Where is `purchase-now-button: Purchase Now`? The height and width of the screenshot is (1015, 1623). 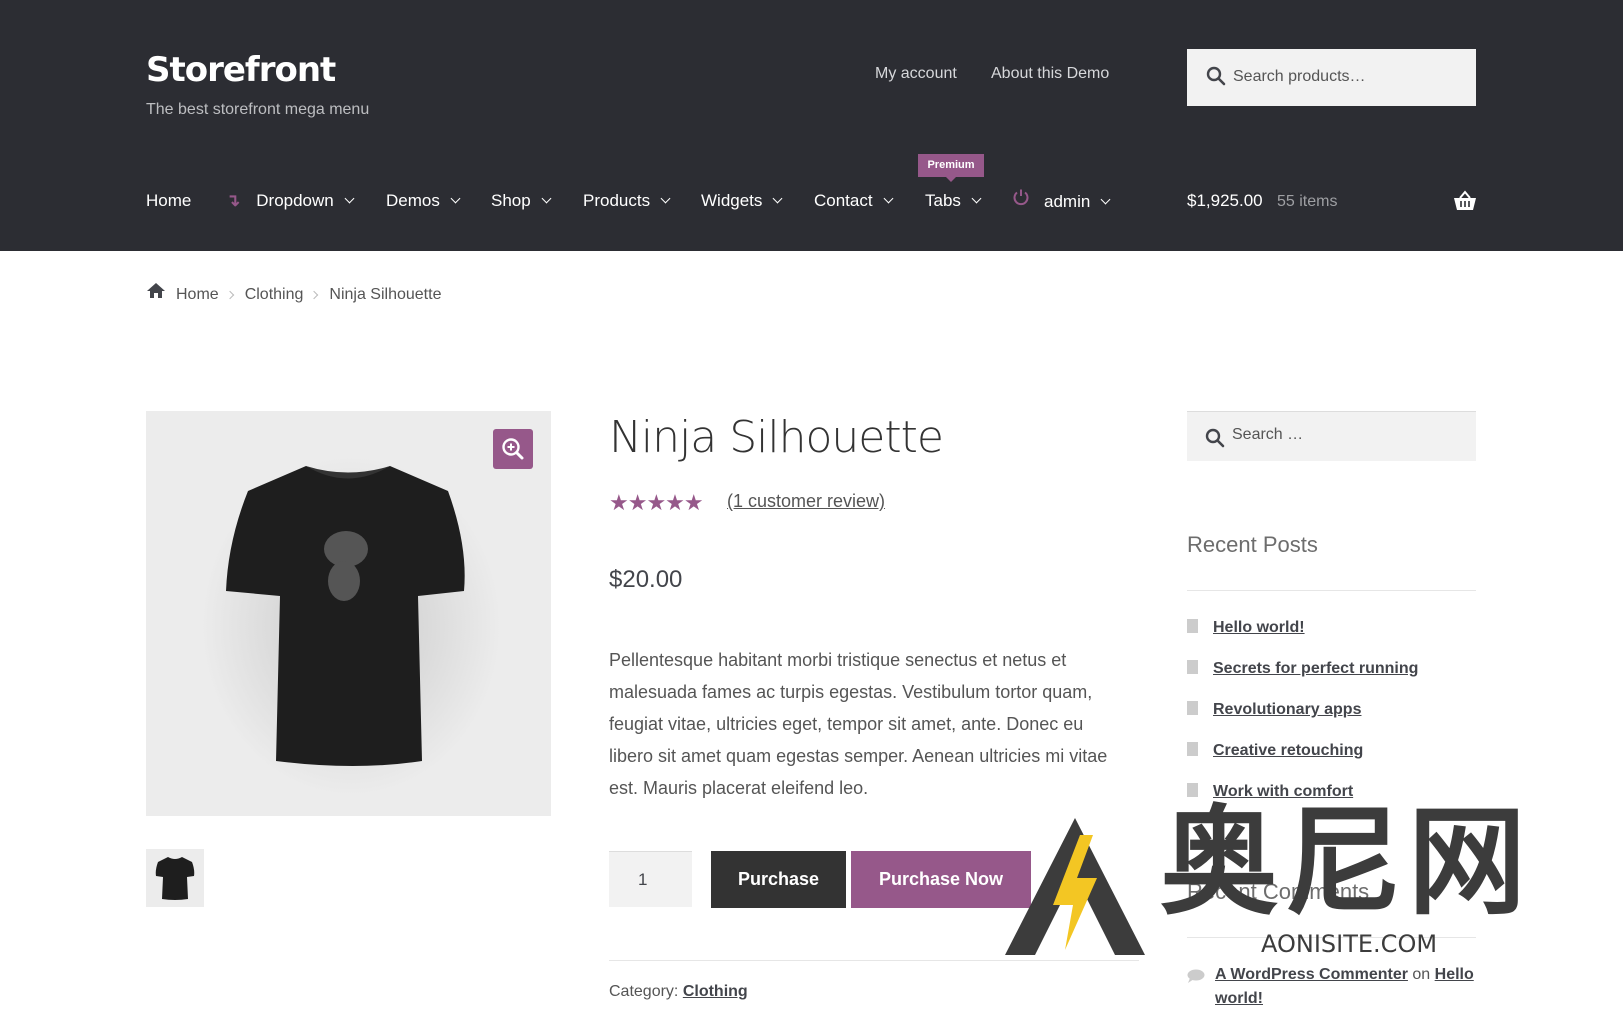
purchase-now-button: Purchase Now is located at coordinates (941, 879).